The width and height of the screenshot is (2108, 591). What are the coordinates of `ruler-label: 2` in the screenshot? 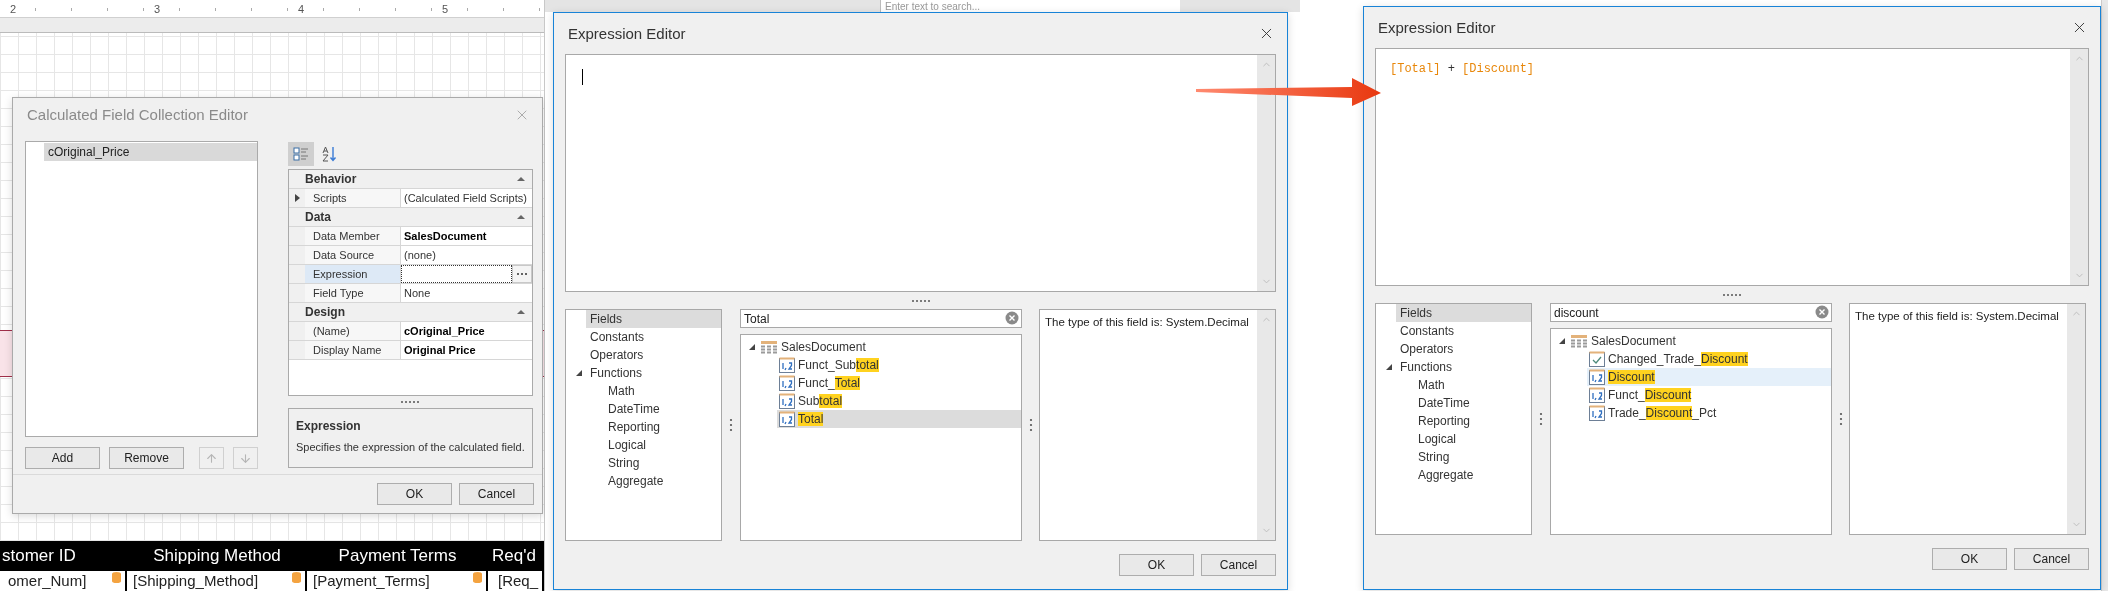 It's located at (13, 8).